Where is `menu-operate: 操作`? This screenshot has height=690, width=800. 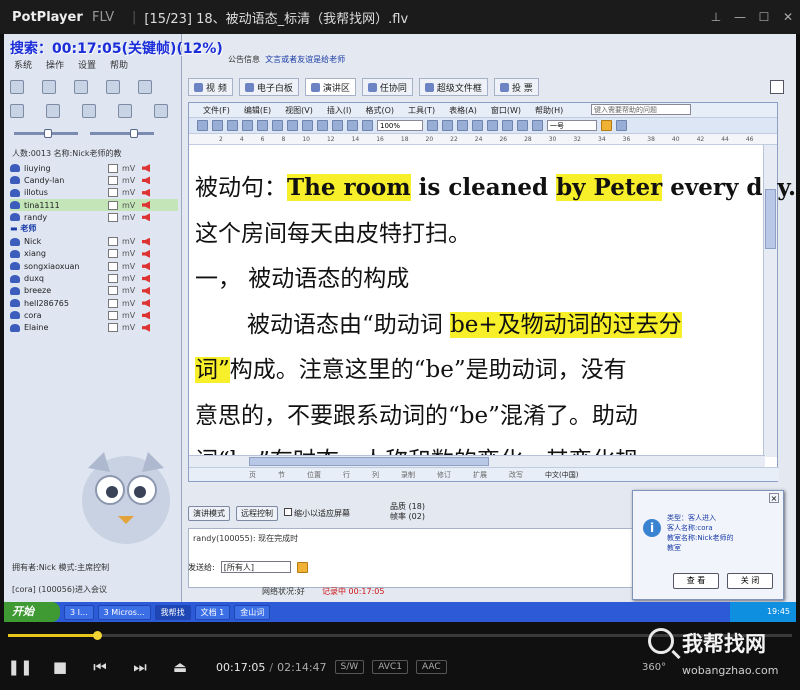
menu-operate: 操作 is located at coordinates (55, 65).